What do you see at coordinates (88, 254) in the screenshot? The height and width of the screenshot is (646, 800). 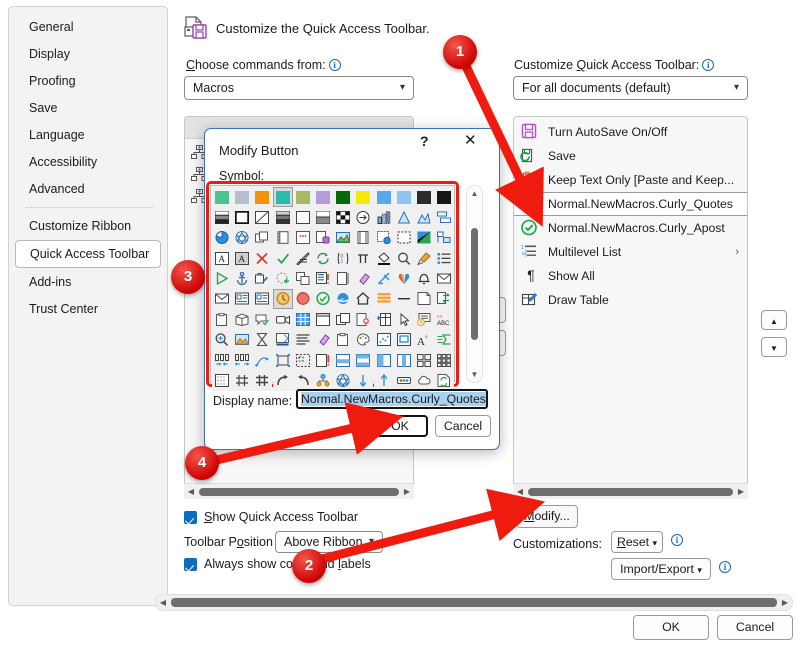 I see `sidebar-item-quick-access-toolbar: Quick Access Toolbar` at bounding box center [88, 254].